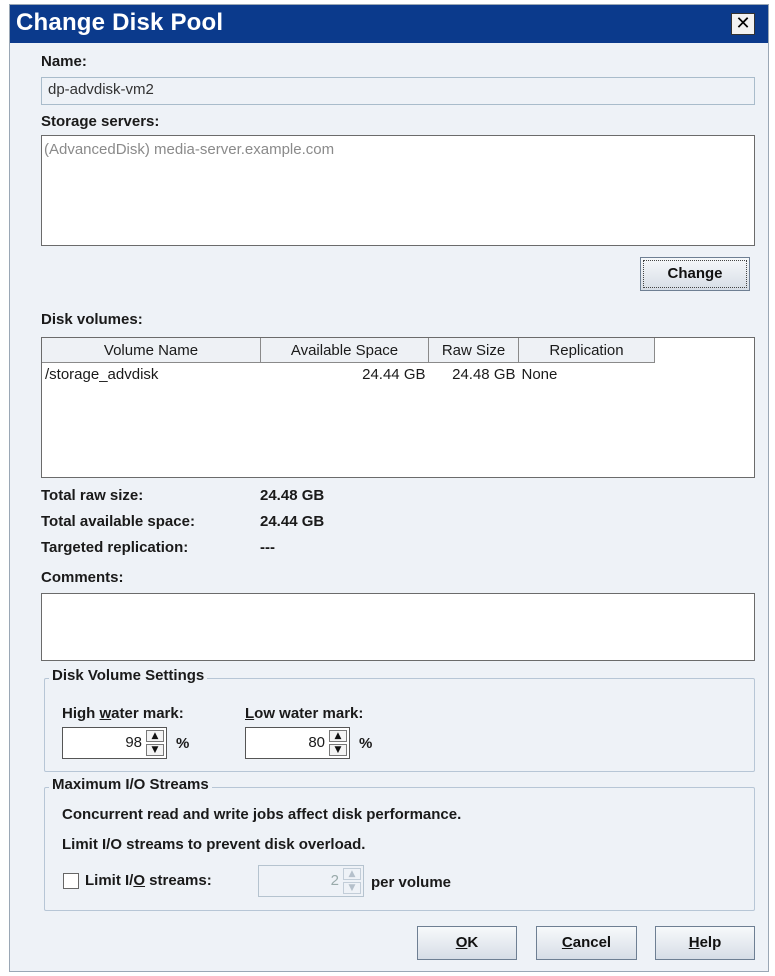 This screenshot has height=976, width=775. I want to click on disk-volumes-label: Disk volumes:, so click(92, 319).